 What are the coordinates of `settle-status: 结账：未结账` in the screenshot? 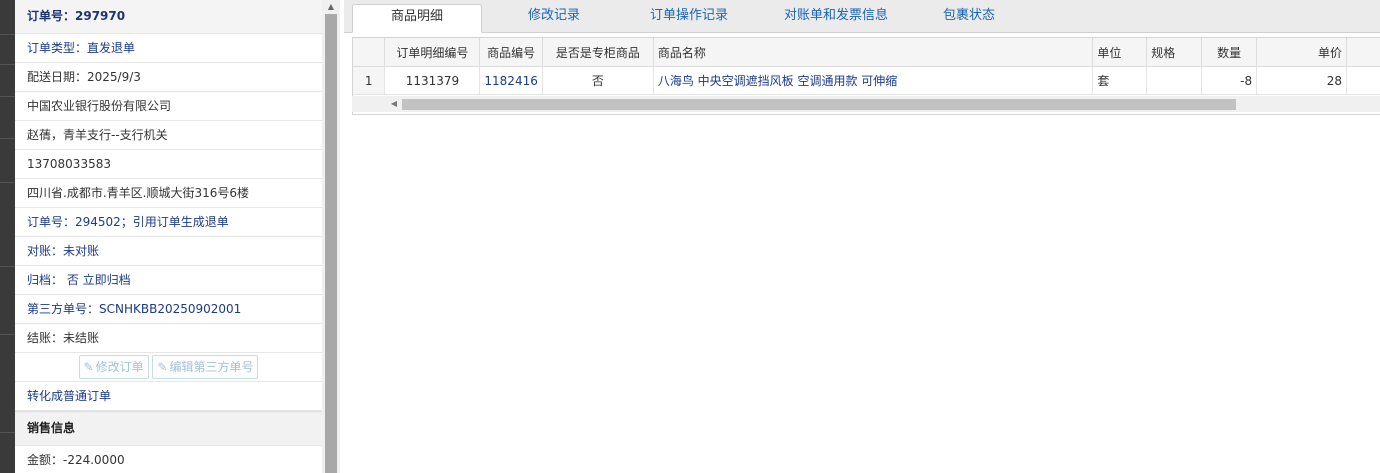 It's located at (168, 338).